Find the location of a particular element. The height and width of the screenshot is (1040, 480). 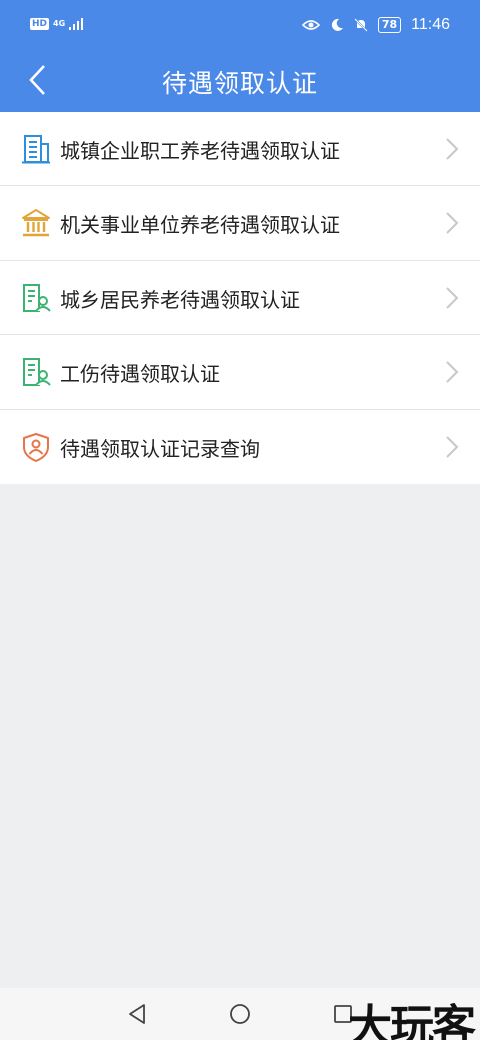

menu-item-record-query: 待遇领取认证记录查询 is located at coordinates (240, 447).